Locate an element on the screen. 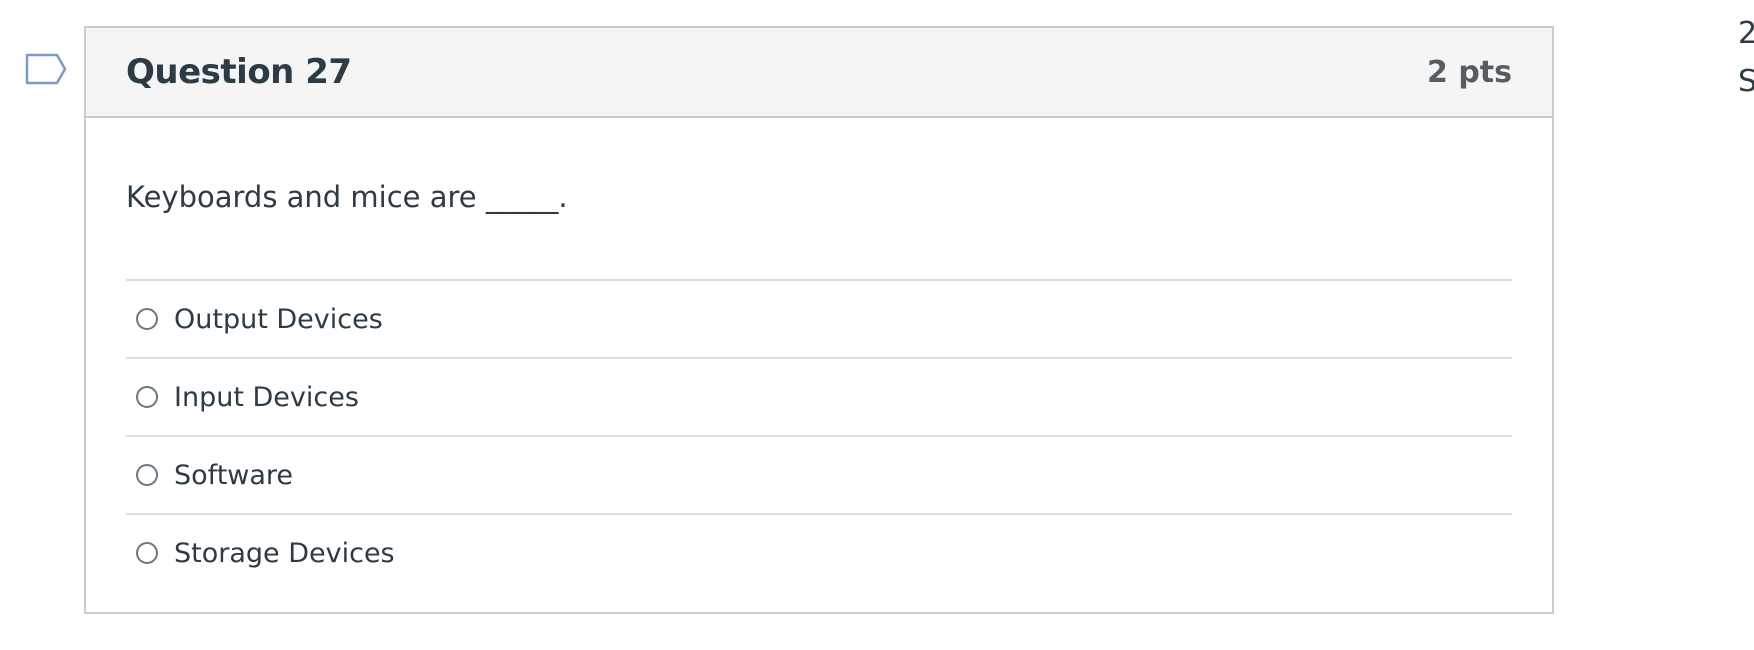 The image size is (1754, 650). sidebar-clipped-text-2: S is located at coordinates (1746, 81).